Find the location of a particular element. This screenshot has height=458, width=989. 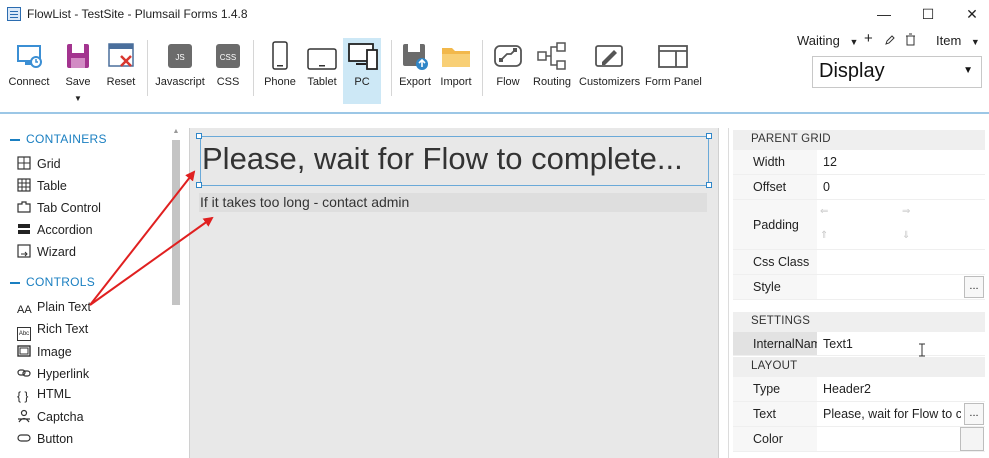

padding-right-arrow-icon: ⇒ is located at coordinates (906, 211).